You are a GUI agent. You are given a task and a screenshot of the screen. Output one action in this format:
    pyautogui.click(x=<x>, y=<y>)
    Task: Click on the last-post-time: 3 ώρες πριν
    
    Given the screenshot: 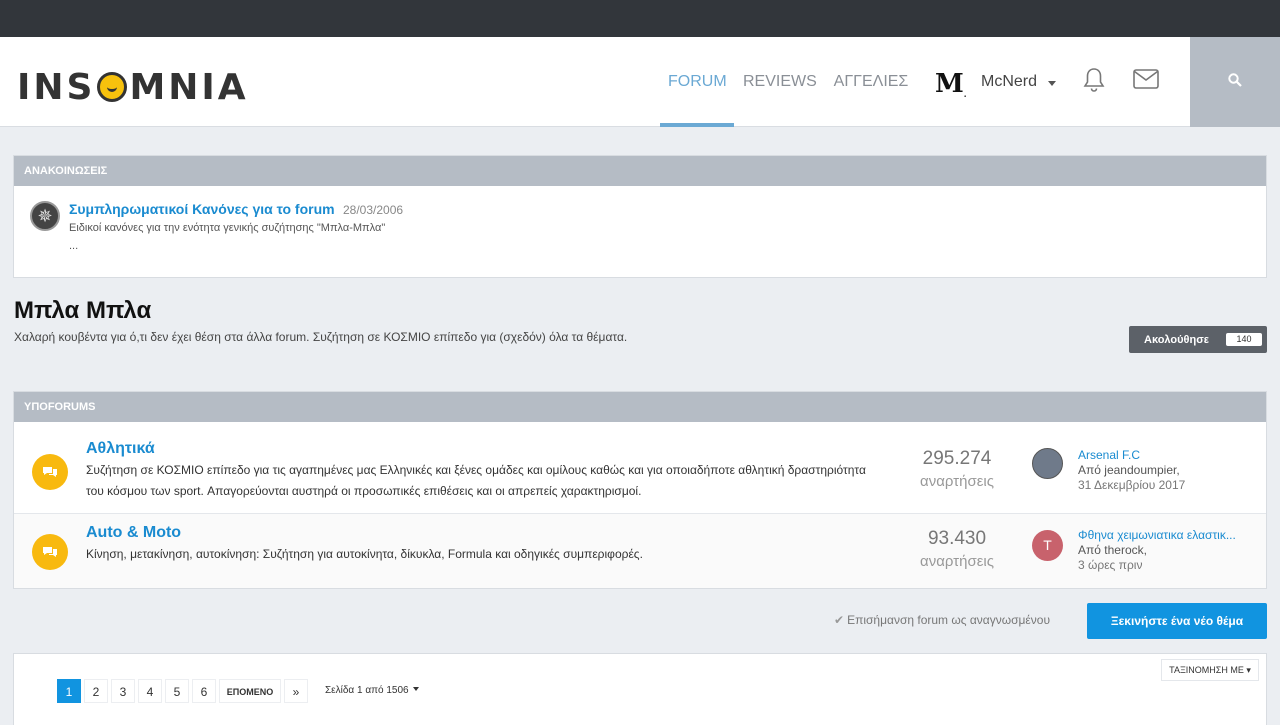 What is the action you would take?
    pyautogui.click(x=1110, y=565)
    